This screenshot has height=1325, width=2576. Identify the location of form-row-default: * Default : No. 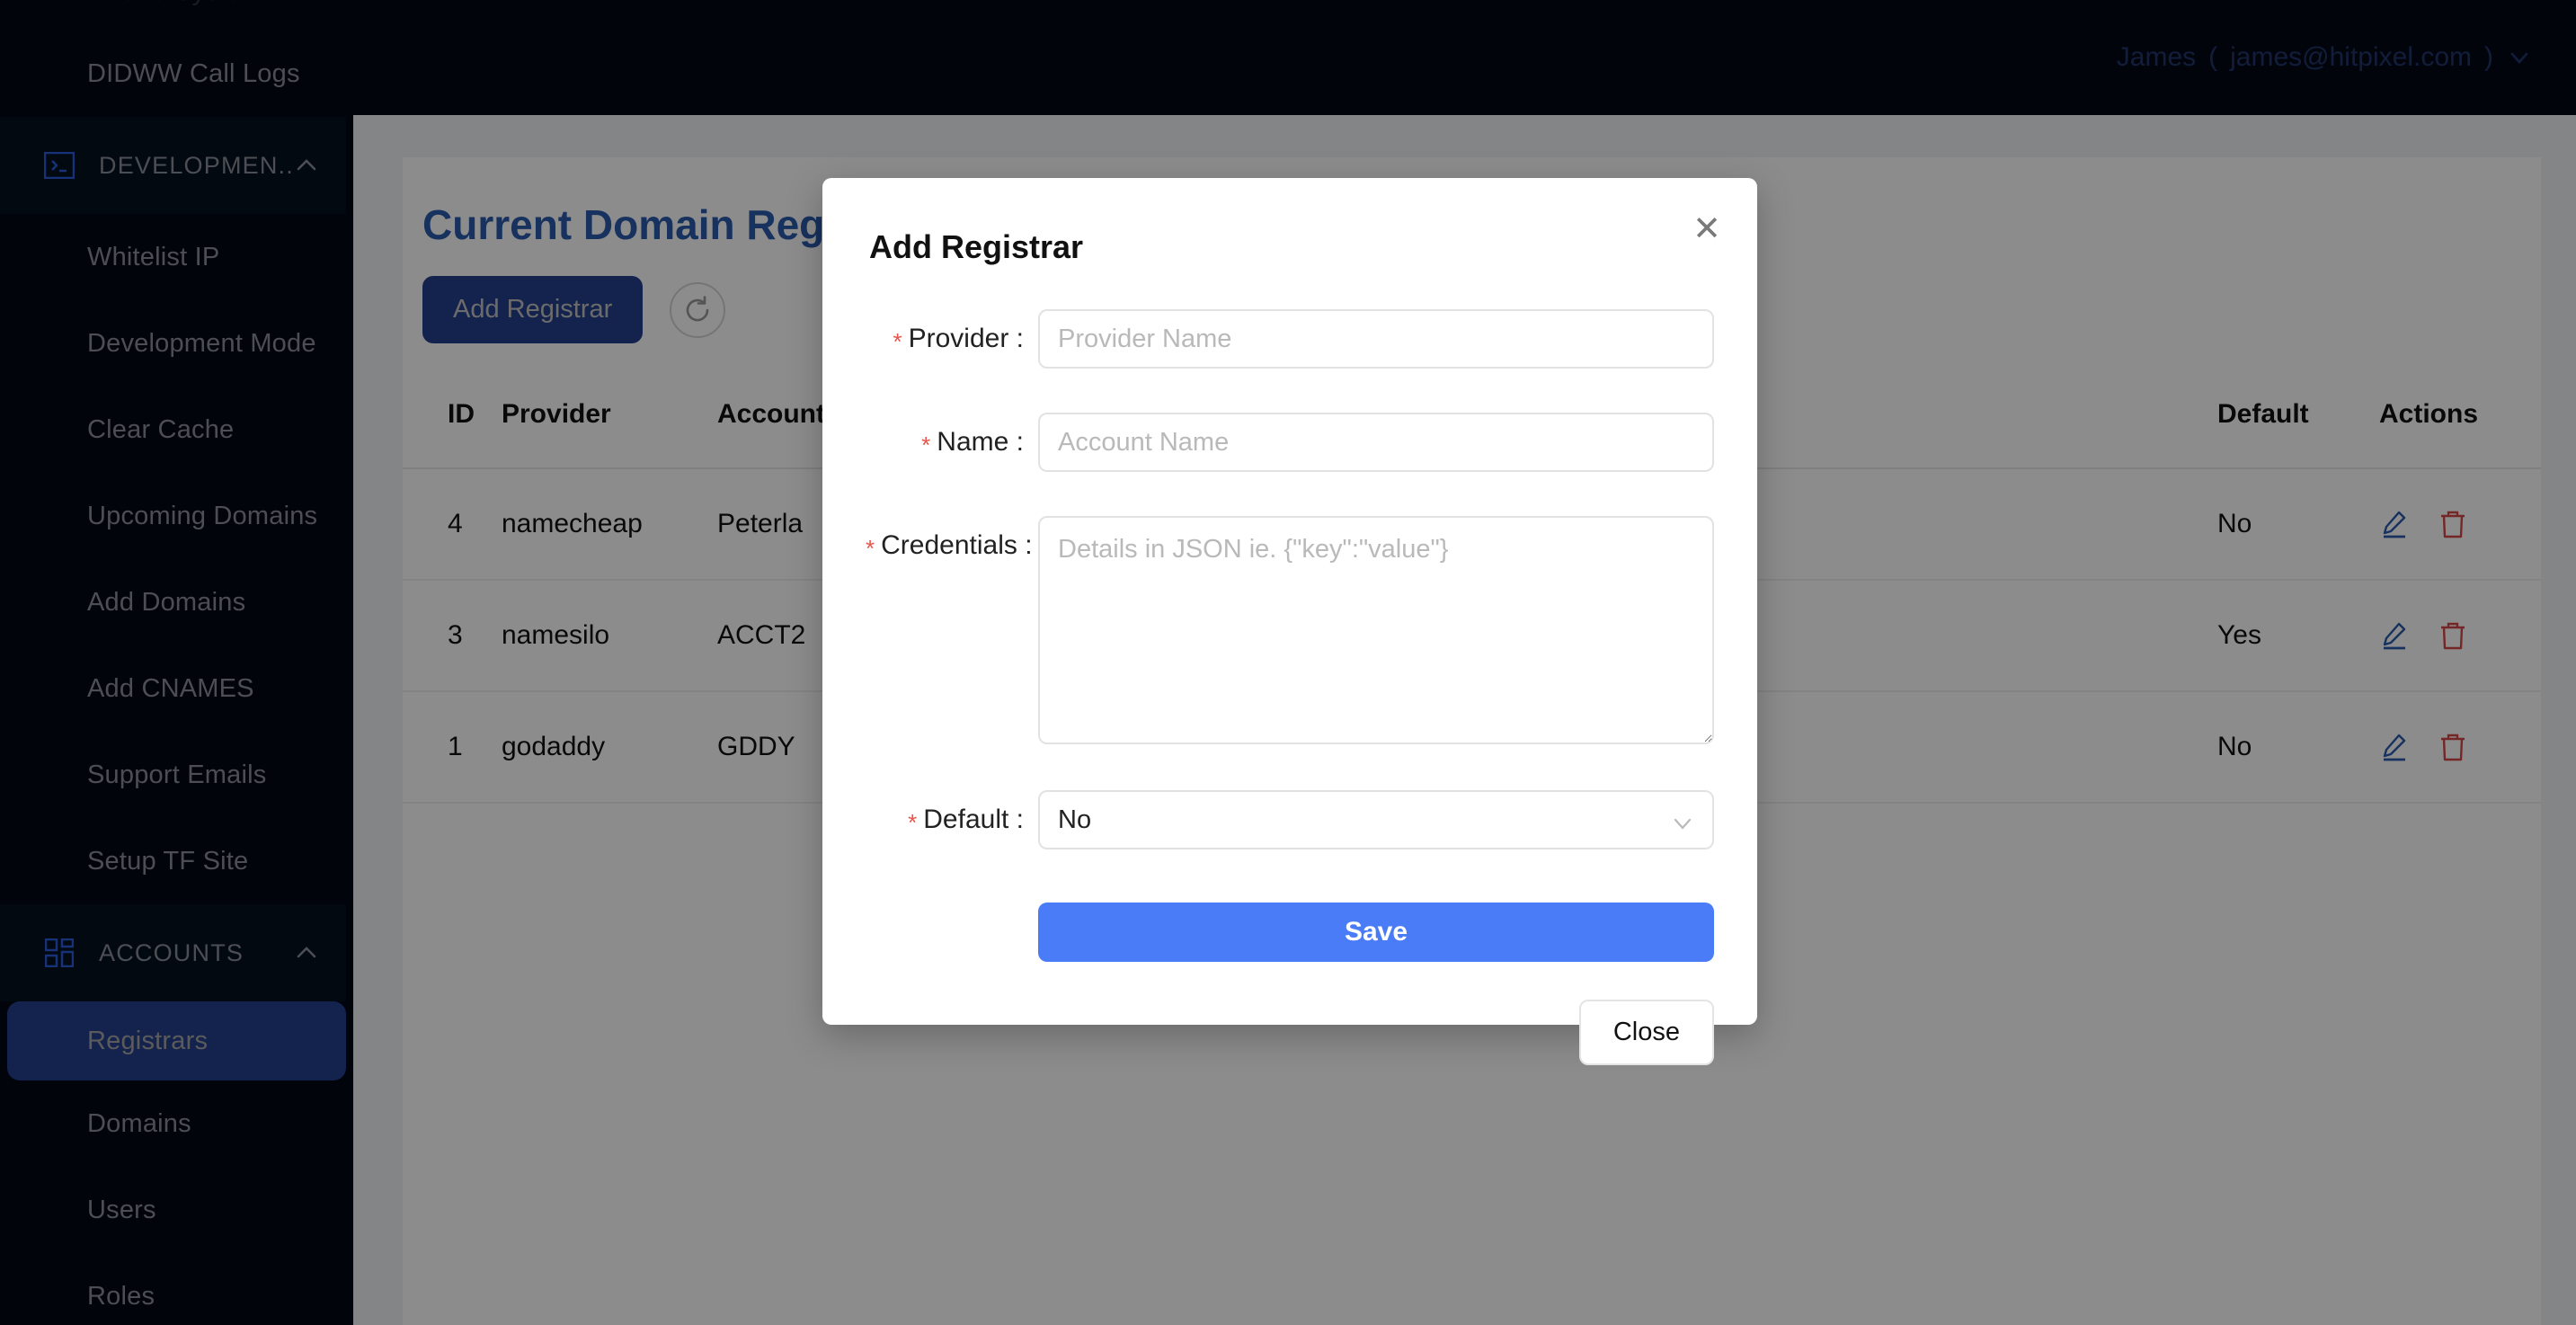
(1290, 821).